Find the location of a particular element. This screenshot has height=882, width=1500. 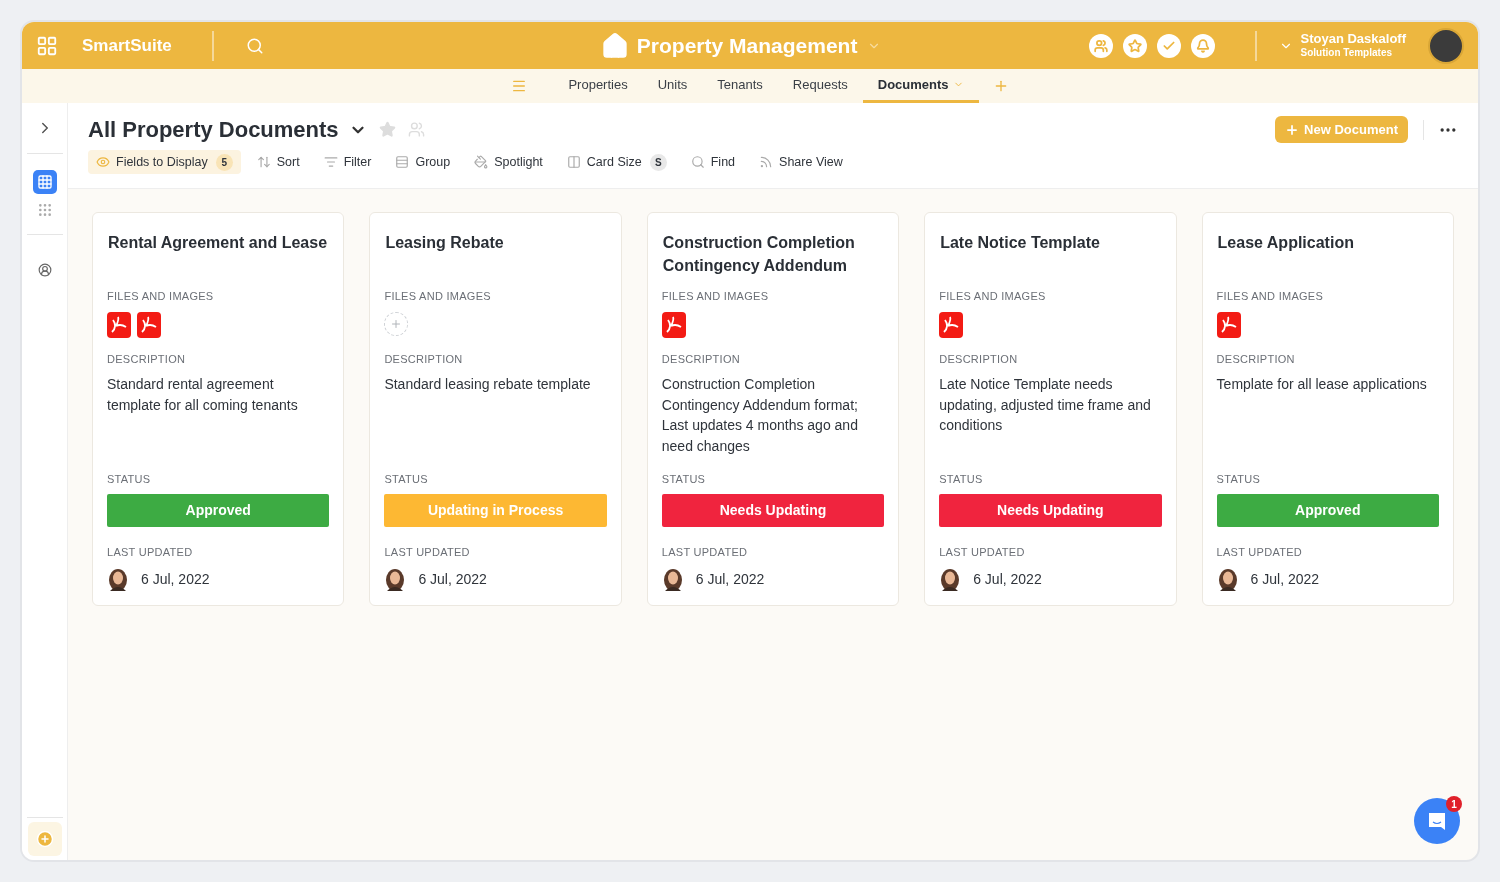

star-icon is located at coordinates (387, 129).